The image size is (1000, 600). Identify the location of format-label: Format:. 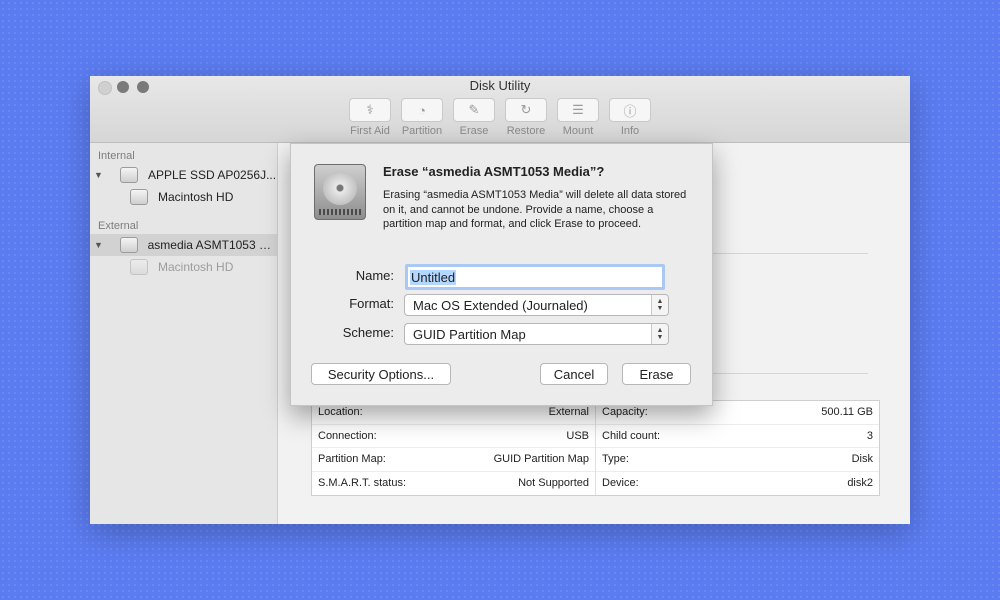
(371, 303).